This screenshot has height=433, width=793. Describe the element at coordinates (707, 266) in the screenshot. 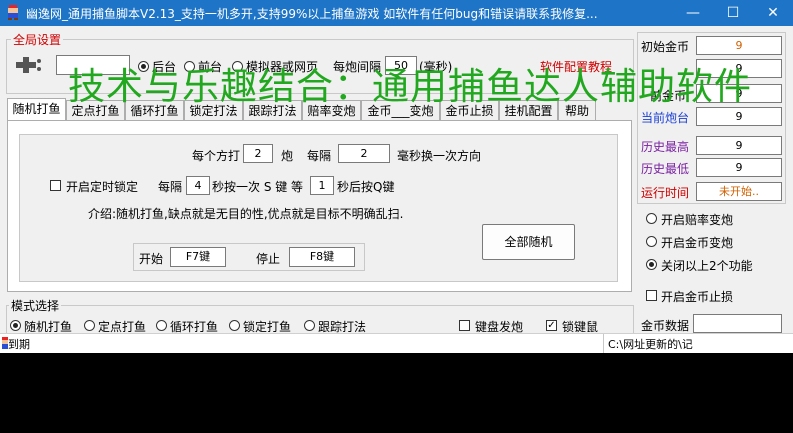

I see `close-both-label: 关闭以上2个功能` at that location.